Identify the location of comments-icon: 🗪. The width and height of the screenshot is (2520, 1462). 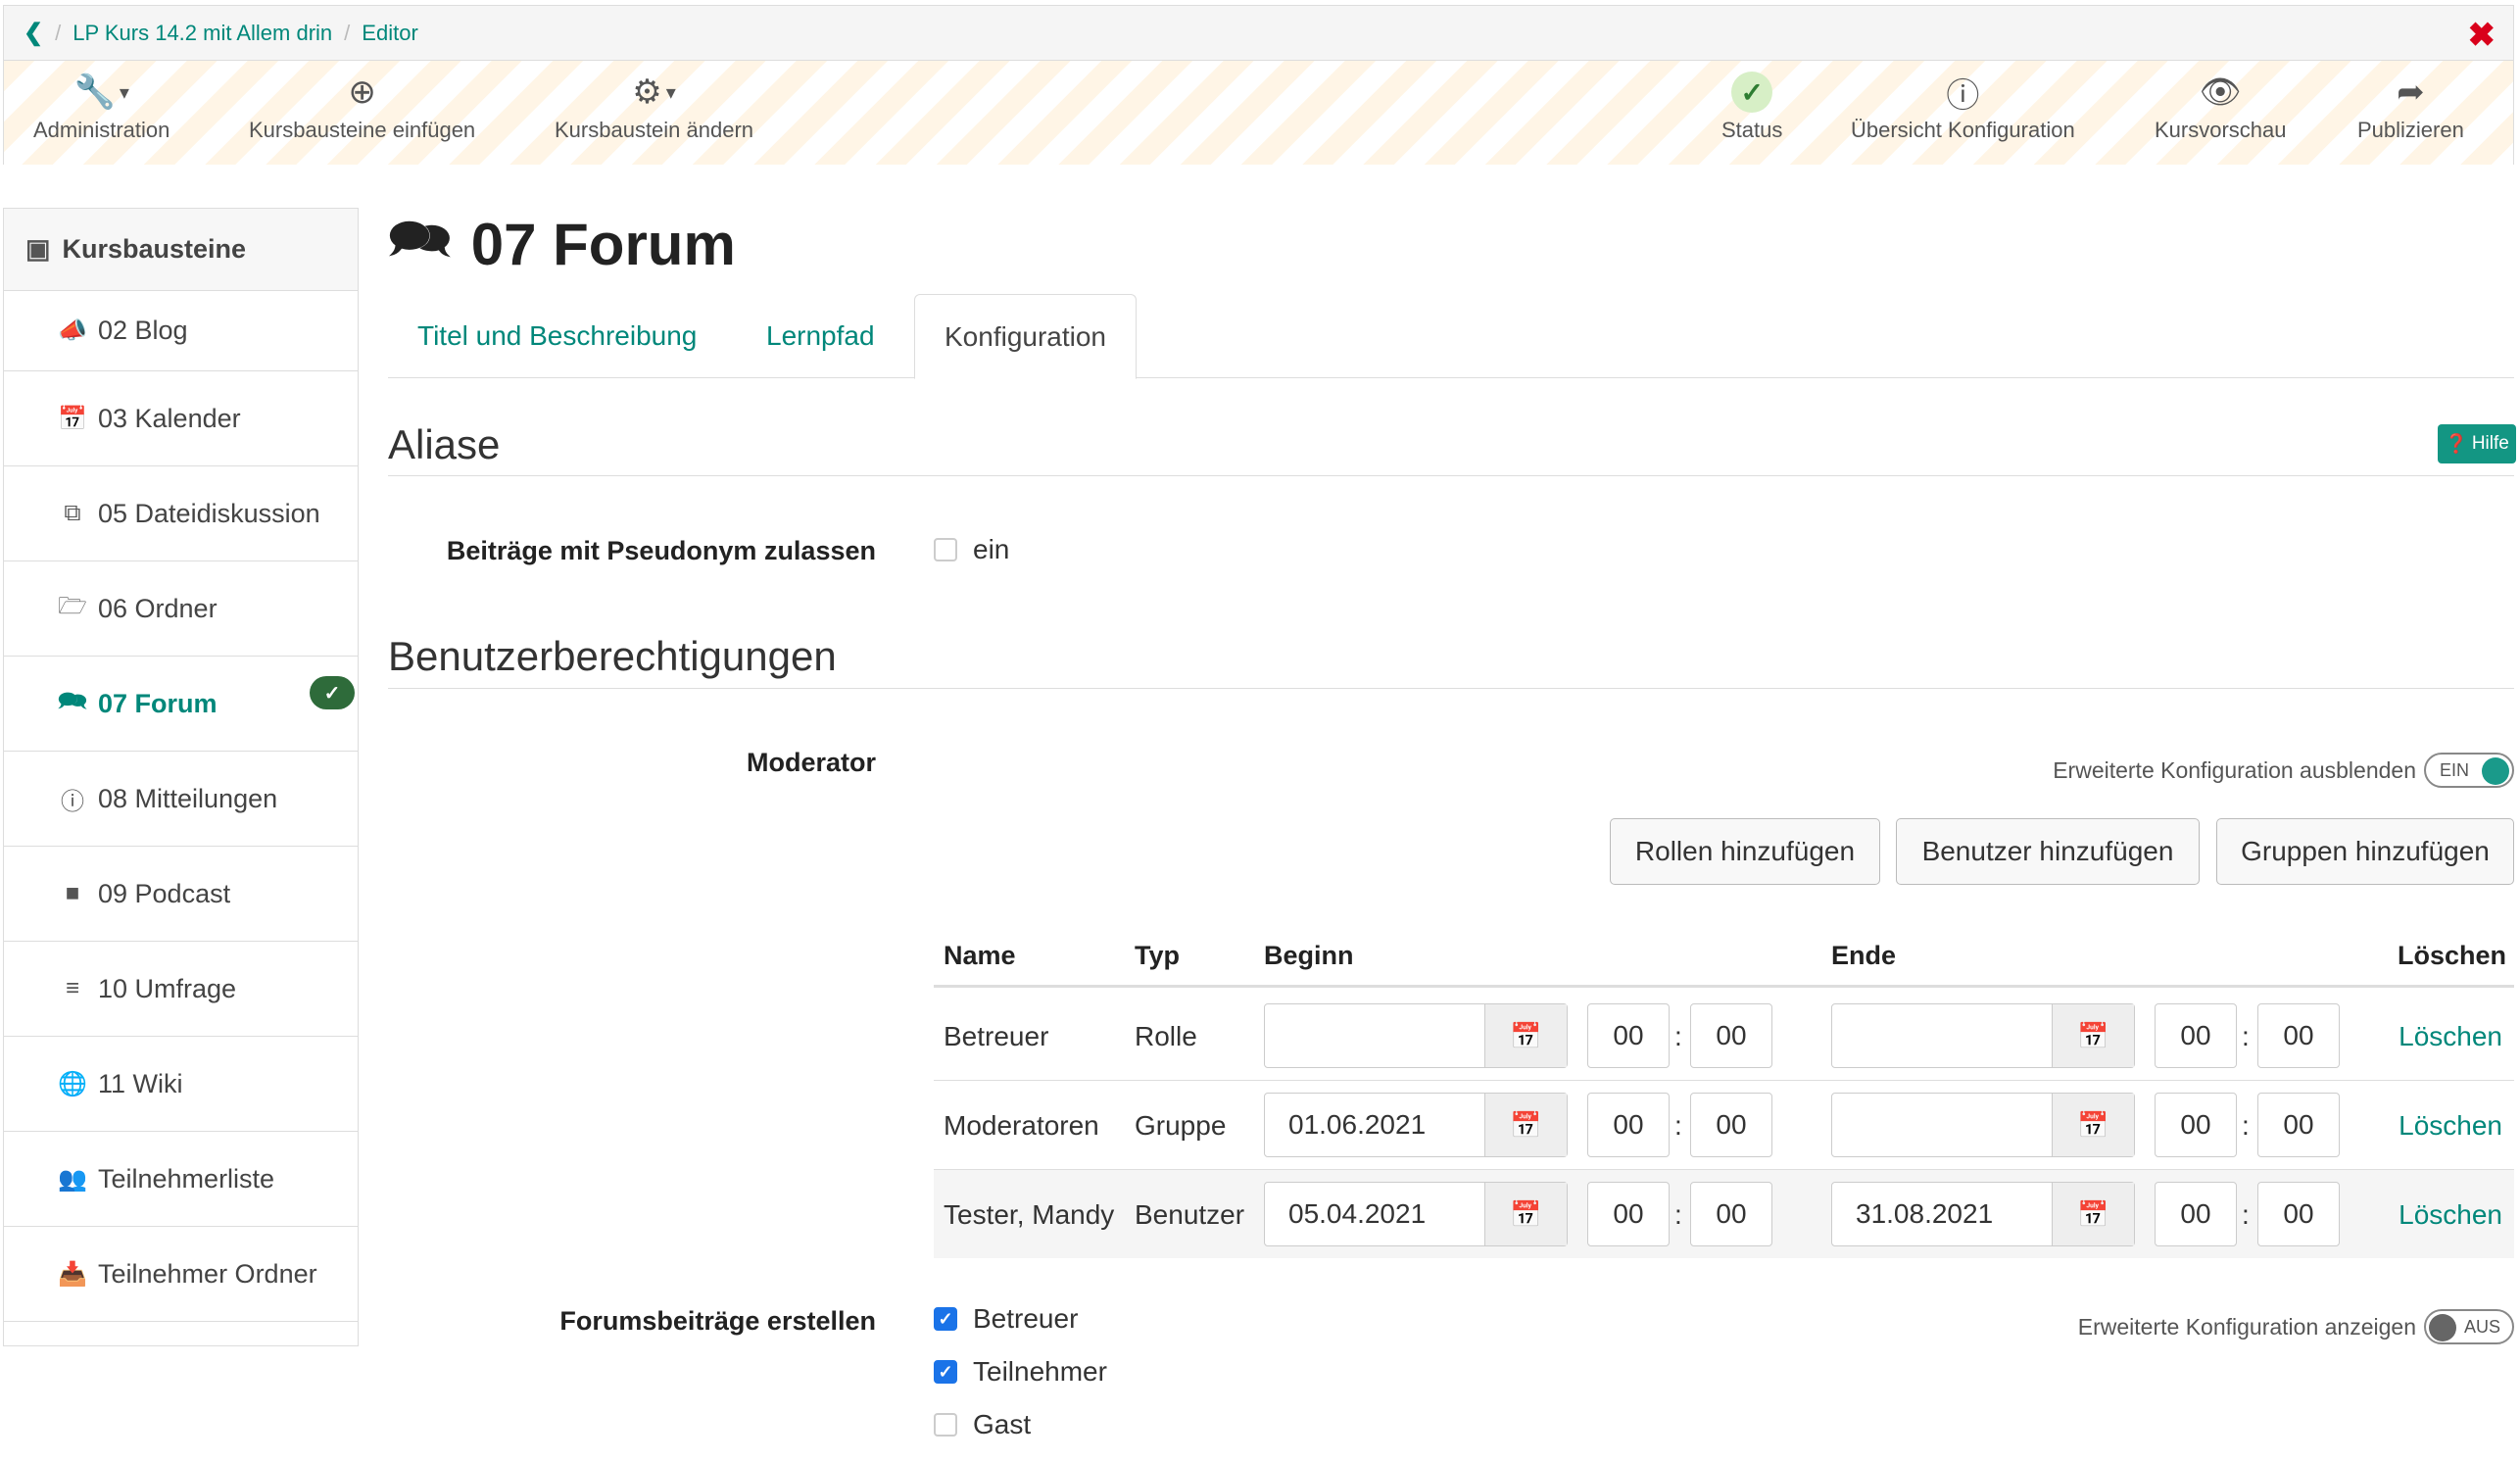
(420, 239).